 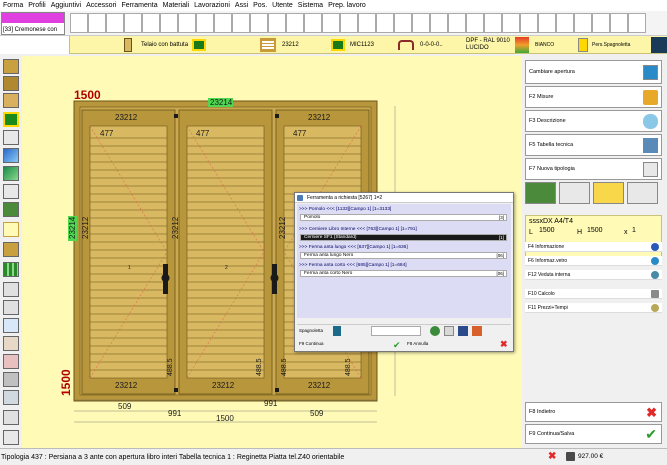 What do you see at coordinates (11, 119) in the screenshot?
I see `tool-hinge-icon` at bounding box center [11, 119].